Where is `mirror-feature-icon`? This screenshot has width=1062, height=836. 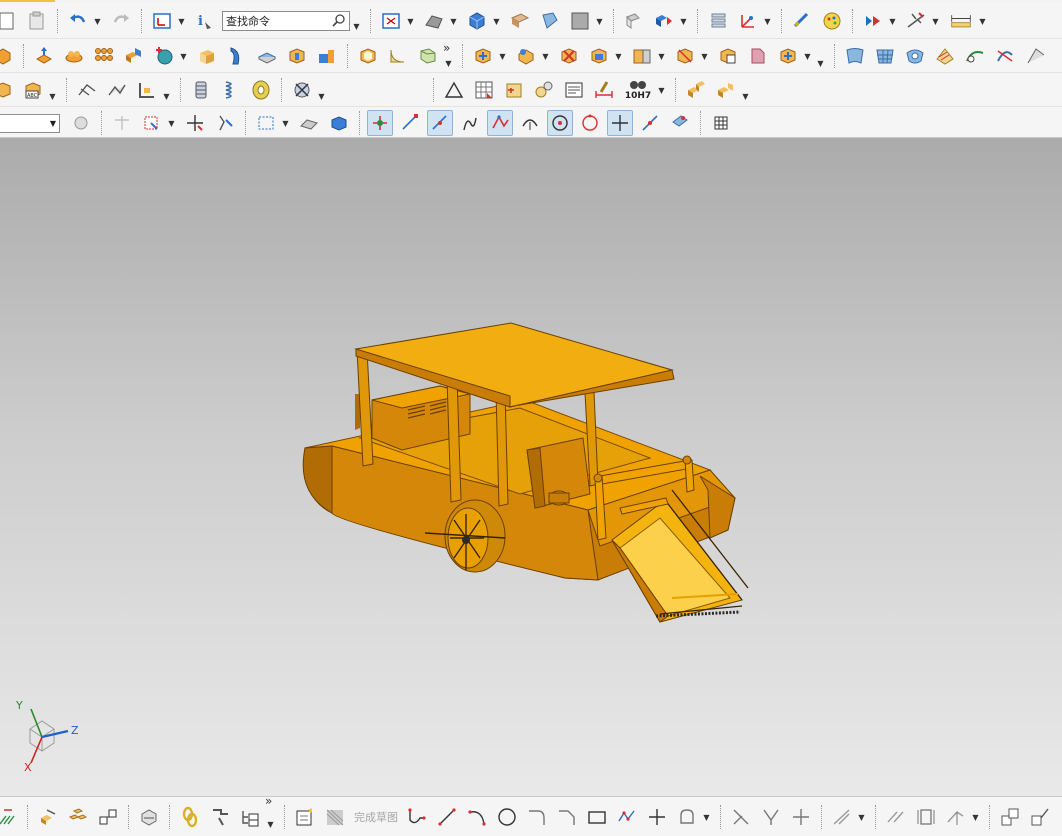
mirror-feature-icon is located at coordinates (685, 56).